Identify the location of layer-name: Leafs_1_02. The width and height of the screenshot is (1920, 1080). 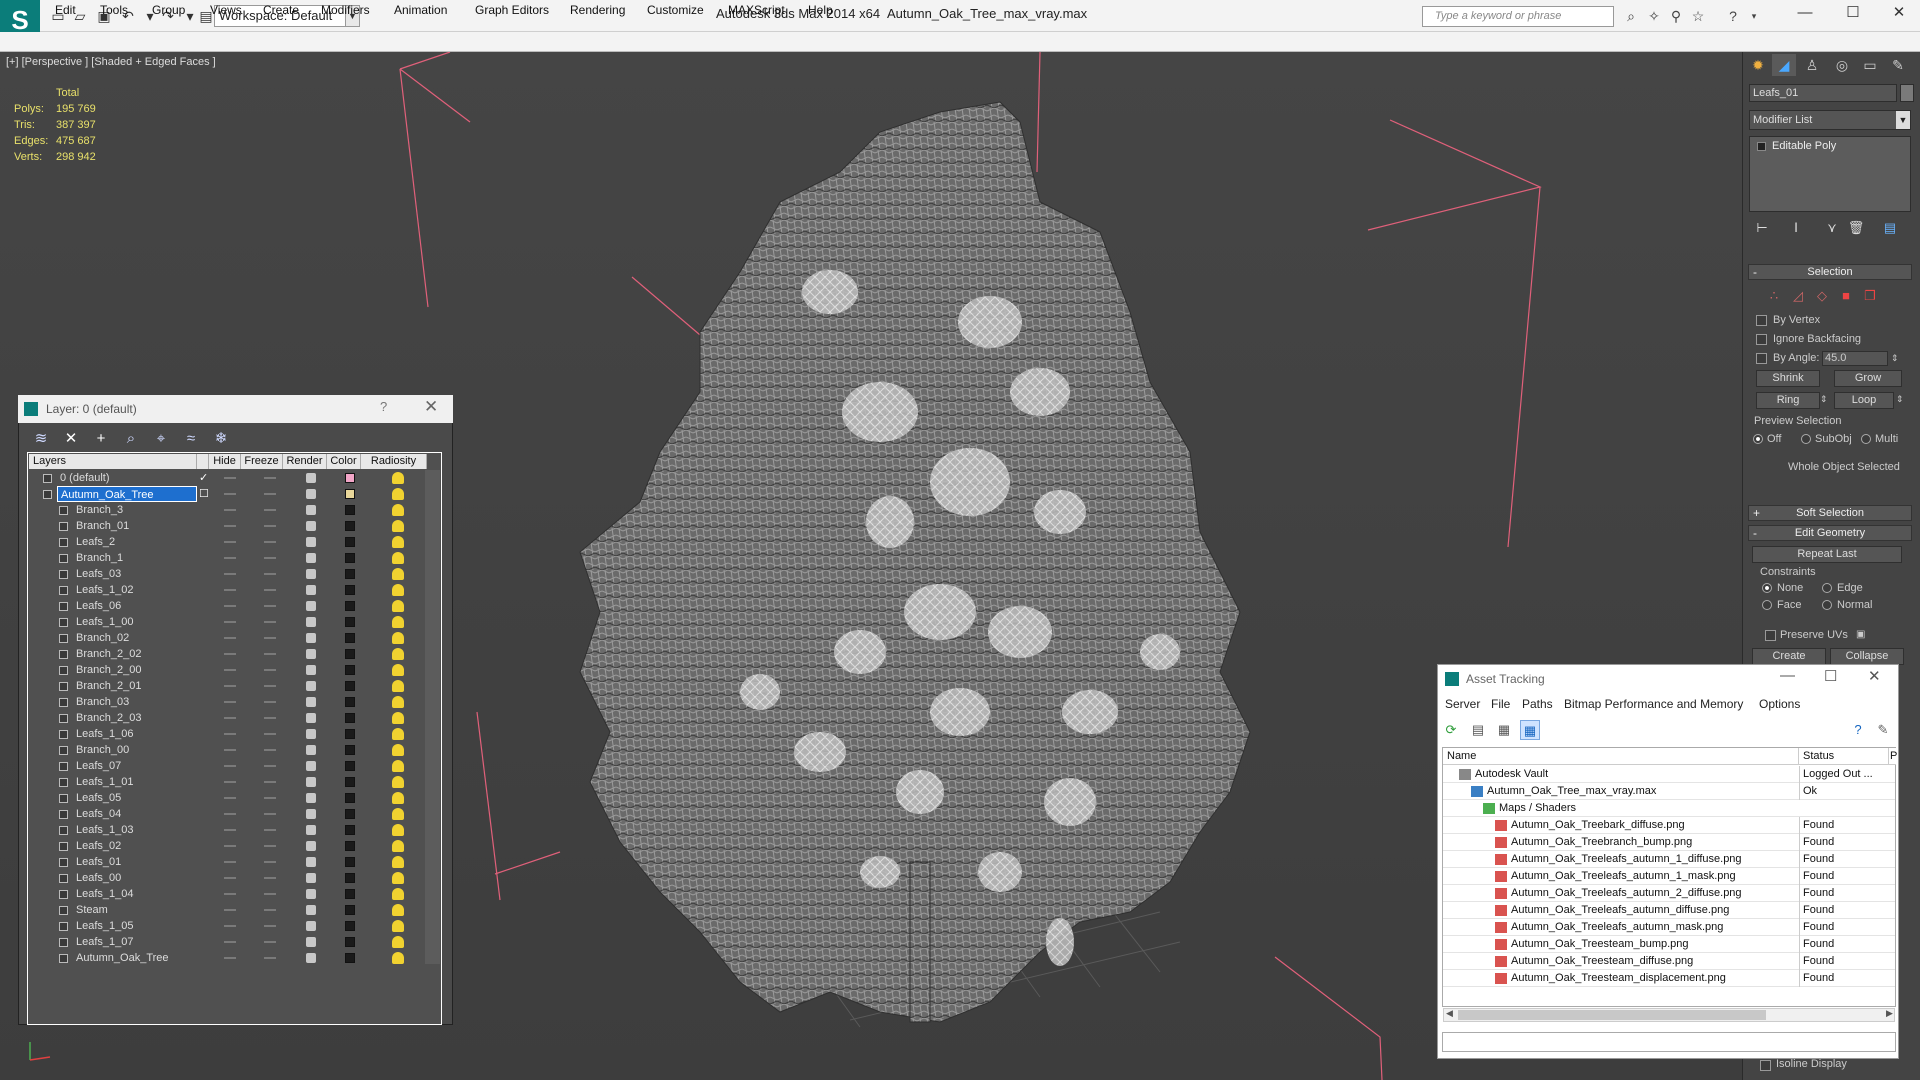
(103, 590).